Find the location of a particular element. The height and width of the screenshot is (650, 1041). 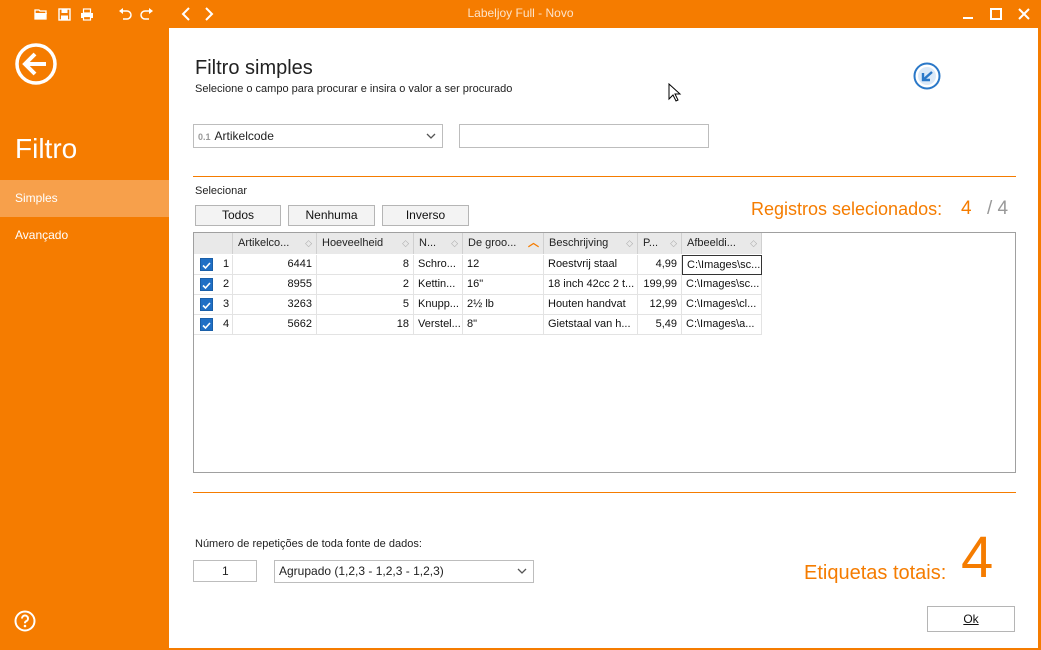

cell-price: 4,99 is located at coordinates (660, 265).